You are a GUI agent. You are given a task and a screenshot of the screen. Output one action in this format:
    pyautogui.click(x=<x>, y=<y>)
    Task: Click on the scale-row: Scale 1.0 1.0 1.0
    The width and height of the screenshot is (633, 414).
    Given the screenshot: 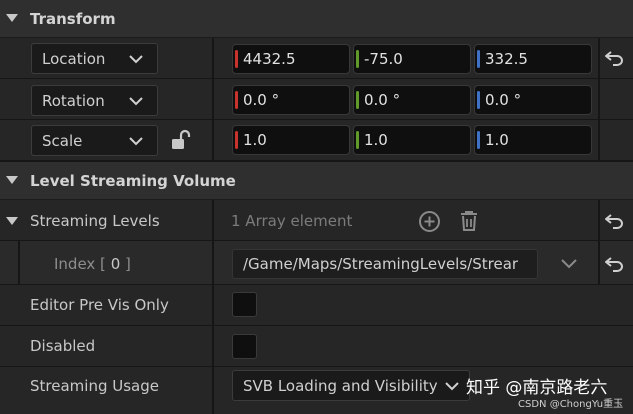 What is the action you would take?
    pyautogui.click(x=316, y=140)
    